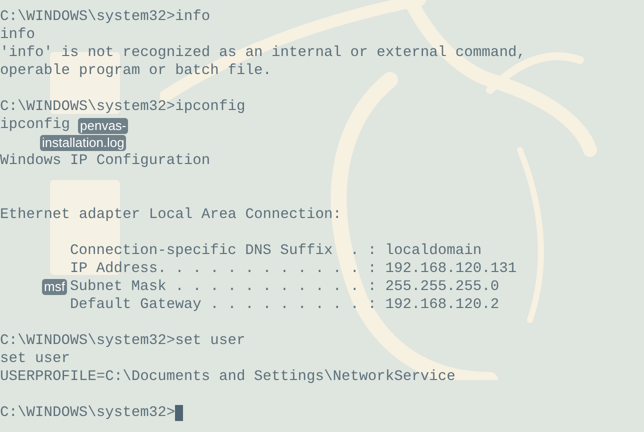 Image resolution: width=644 pixels, height=432 pixels. I want to click on text-cursor, so click(179, 413).